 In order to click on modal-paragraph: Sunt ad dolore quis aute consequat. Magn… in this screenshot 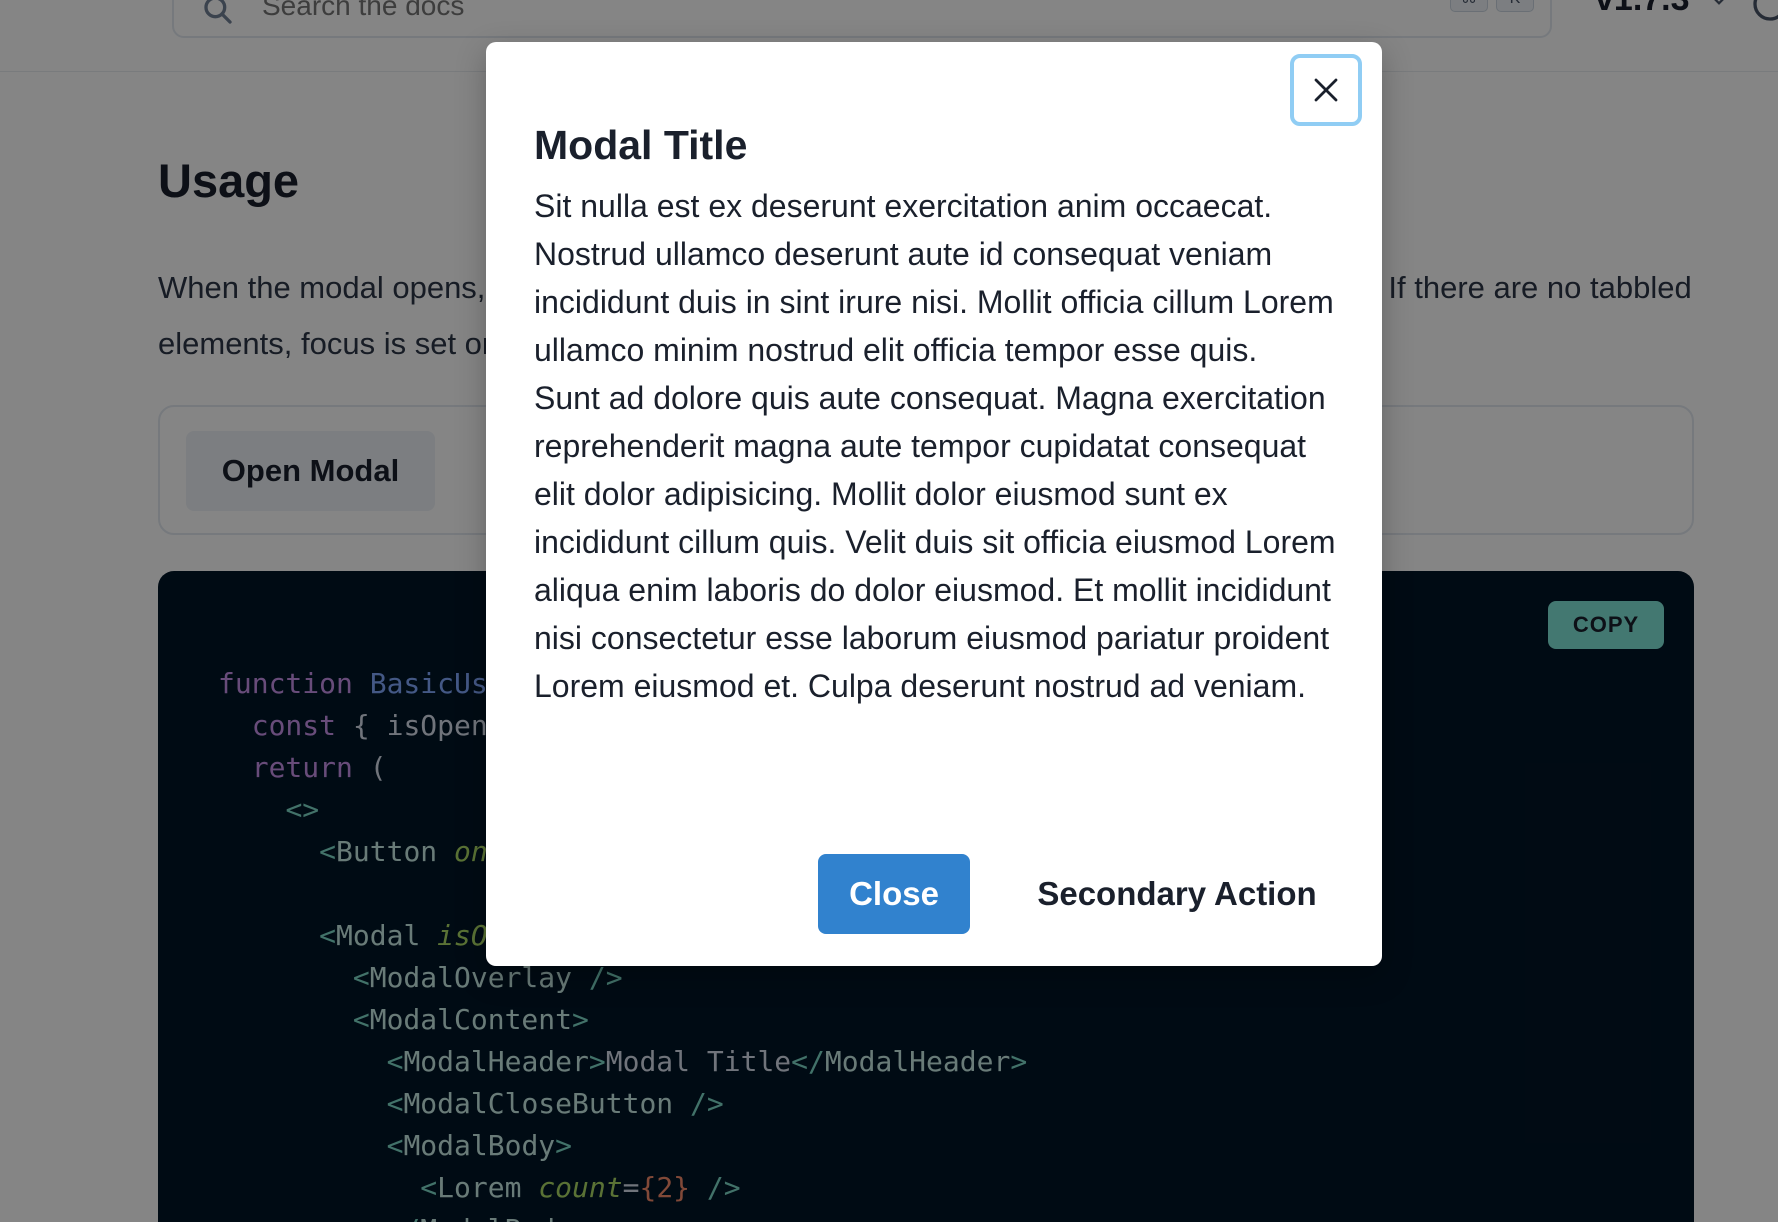, I will do `click(935, 542)`.